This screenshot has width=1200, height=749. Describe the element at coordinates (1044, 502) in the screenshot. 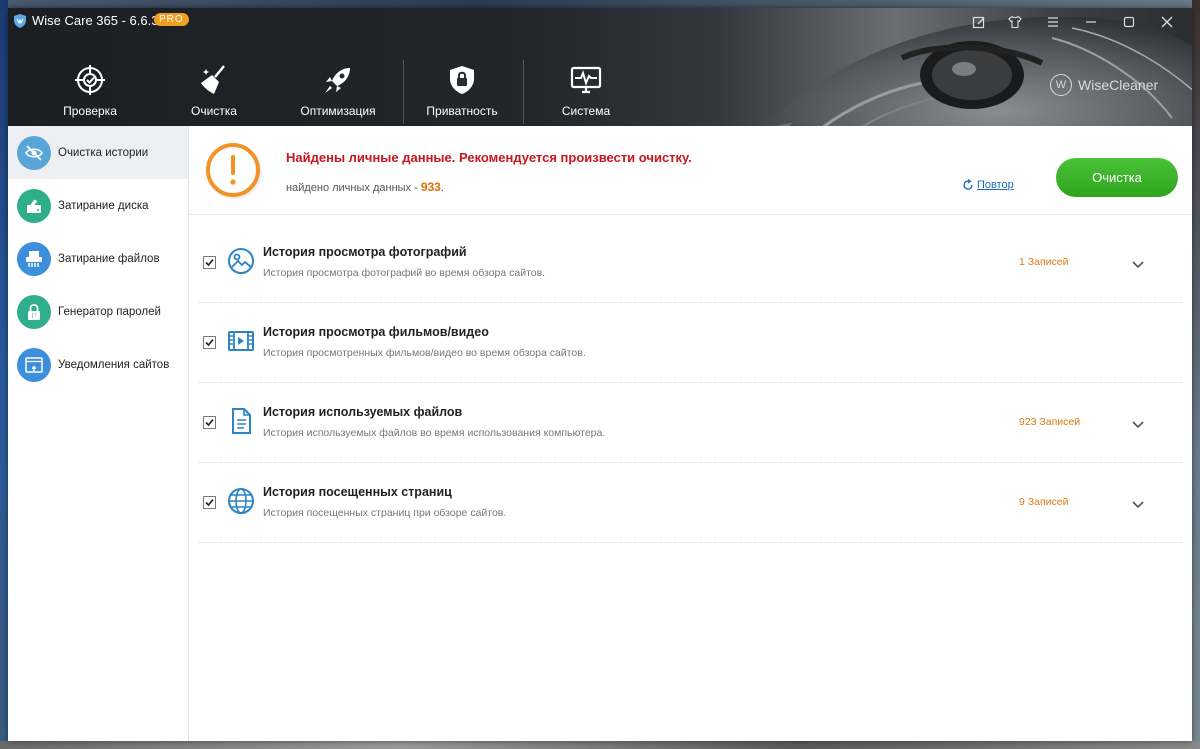

I see `row-record-count: 9 Записей` at that location.